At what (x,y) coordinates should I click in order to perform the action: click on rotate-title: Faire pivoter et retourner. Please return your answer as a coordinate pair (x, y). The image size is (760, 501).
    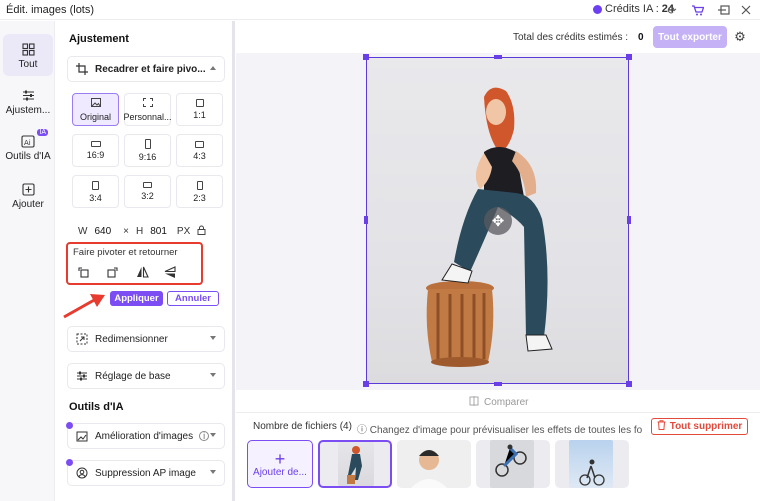
    Looking at the image, I should click on (125, 252).